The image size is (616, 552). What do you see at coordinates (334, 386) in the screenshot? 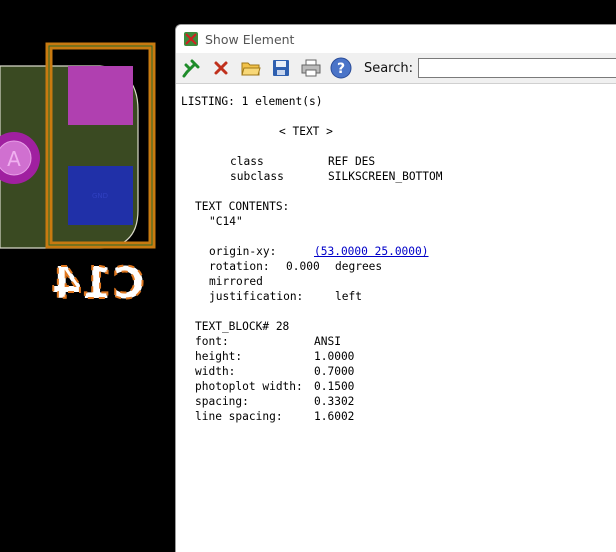
I see `block-value: 0.1500` at bounding box center [334, 386].